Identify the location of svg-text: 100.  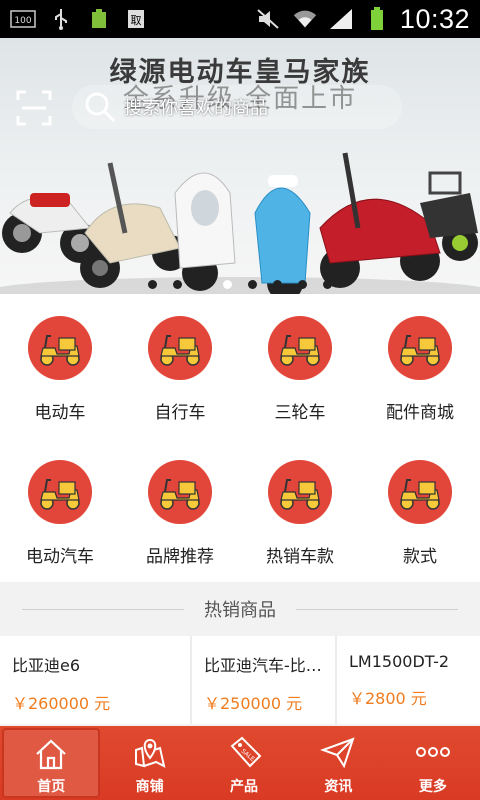
(22, 21).